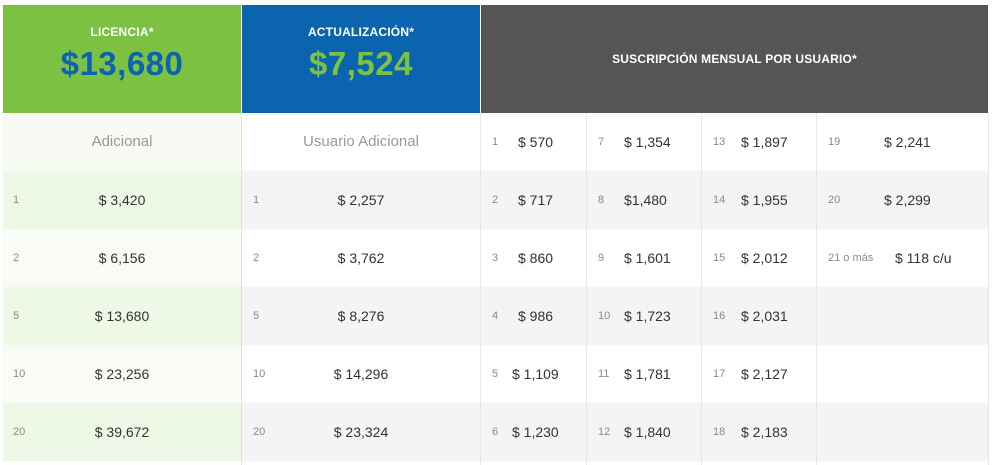 The height and width of the screenshot is (465, 995). I want to click on actualizacion-row: 5 $ 8,276, so click(361, 316).